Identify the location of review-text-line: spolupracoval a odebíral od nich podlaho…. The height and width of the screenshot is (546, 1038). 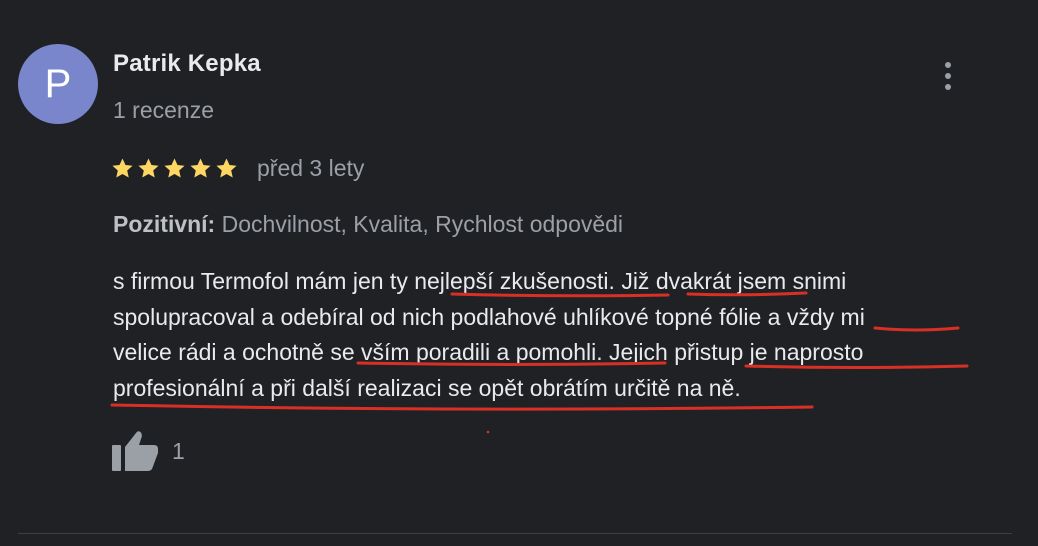
(489, 316).